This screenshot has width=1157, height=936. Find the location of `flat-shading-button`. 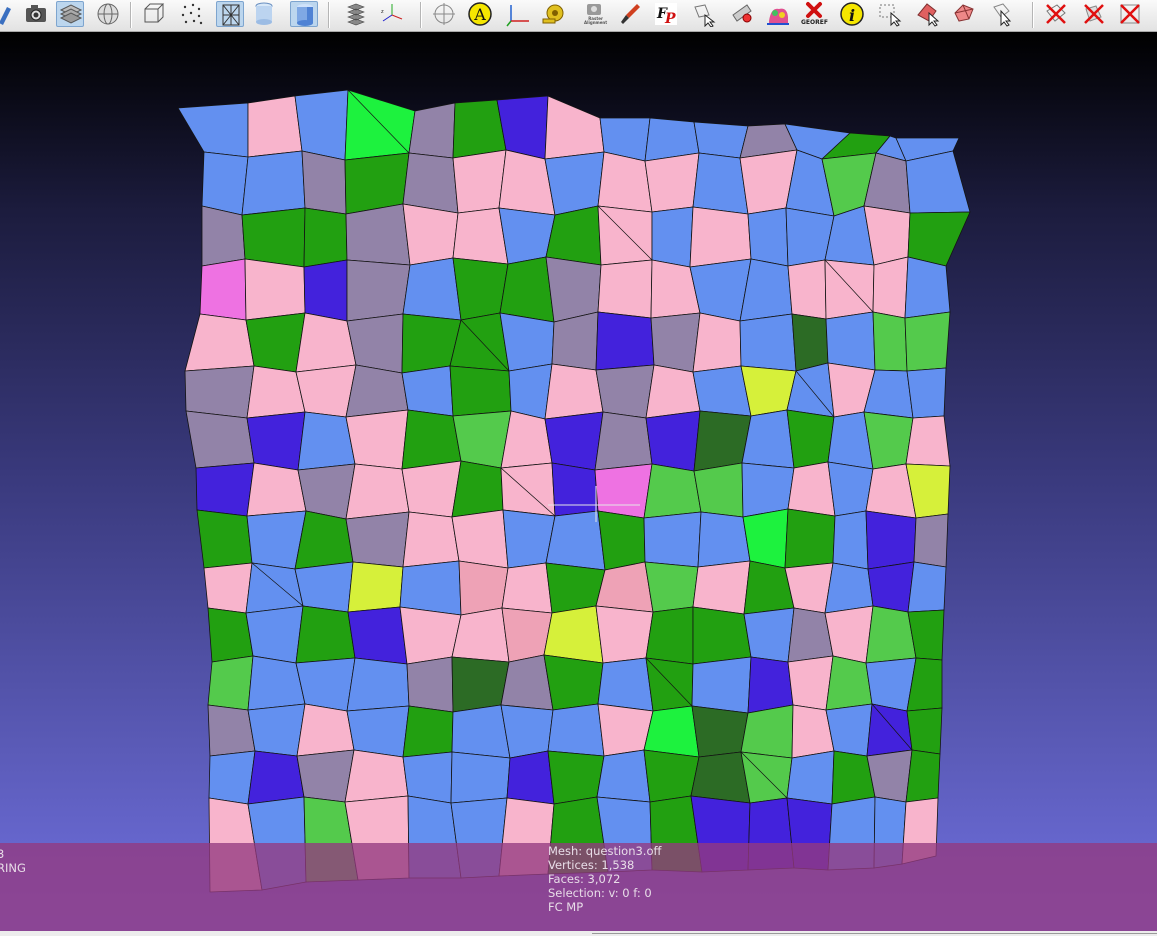

flat-shading-button is located at coordinates (264, 14).